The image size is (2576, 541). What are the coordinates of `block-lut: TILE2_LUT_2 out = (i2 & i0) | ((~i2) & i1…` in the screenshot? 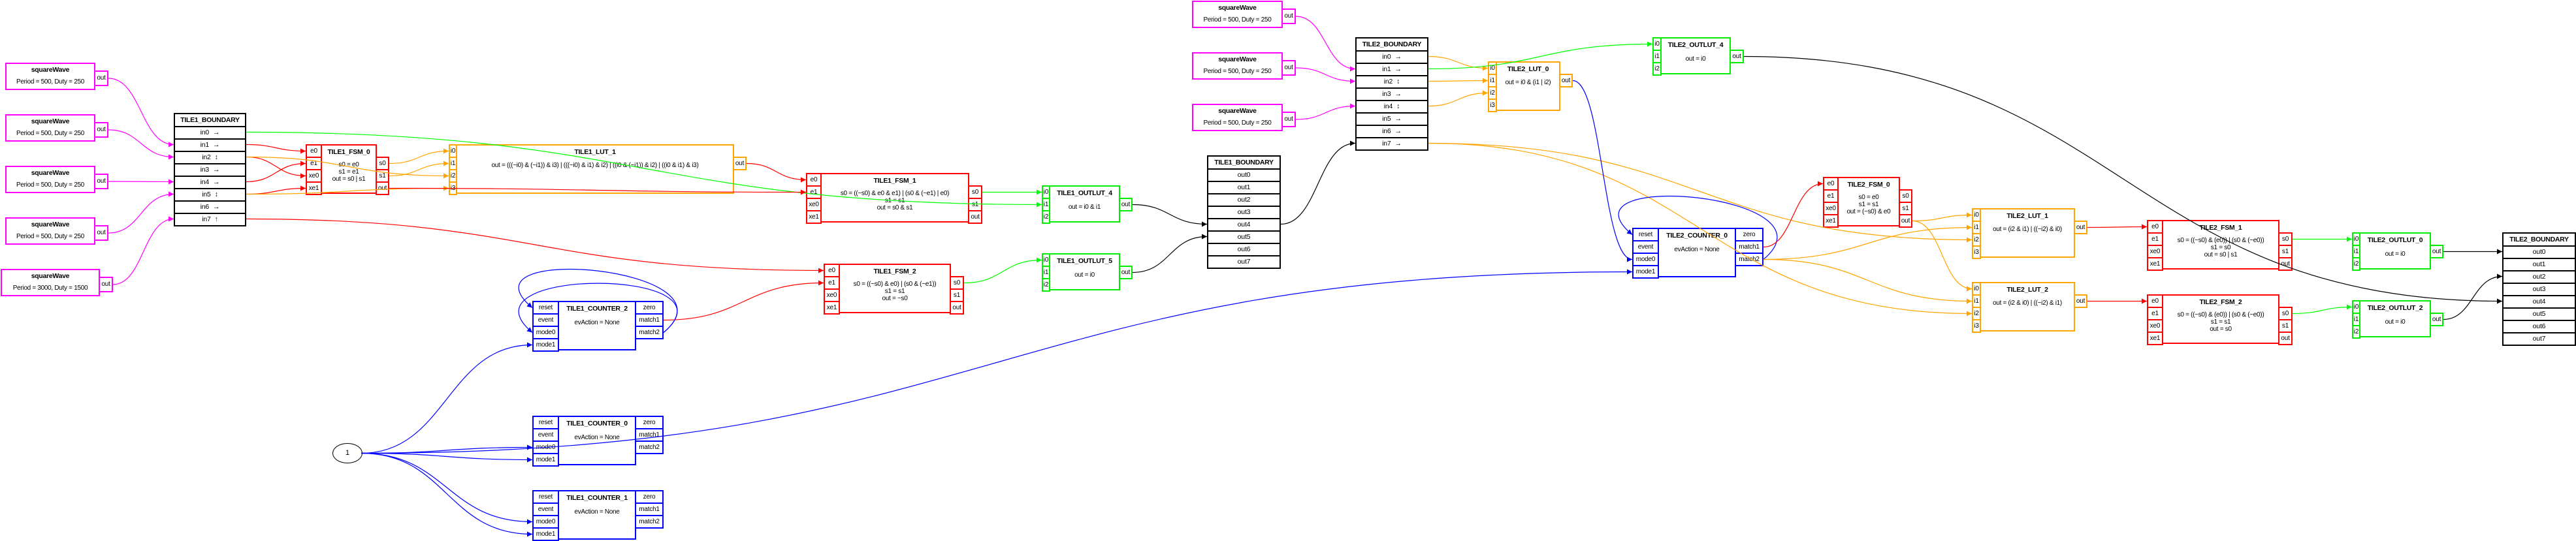 It's located at (2027, 307).